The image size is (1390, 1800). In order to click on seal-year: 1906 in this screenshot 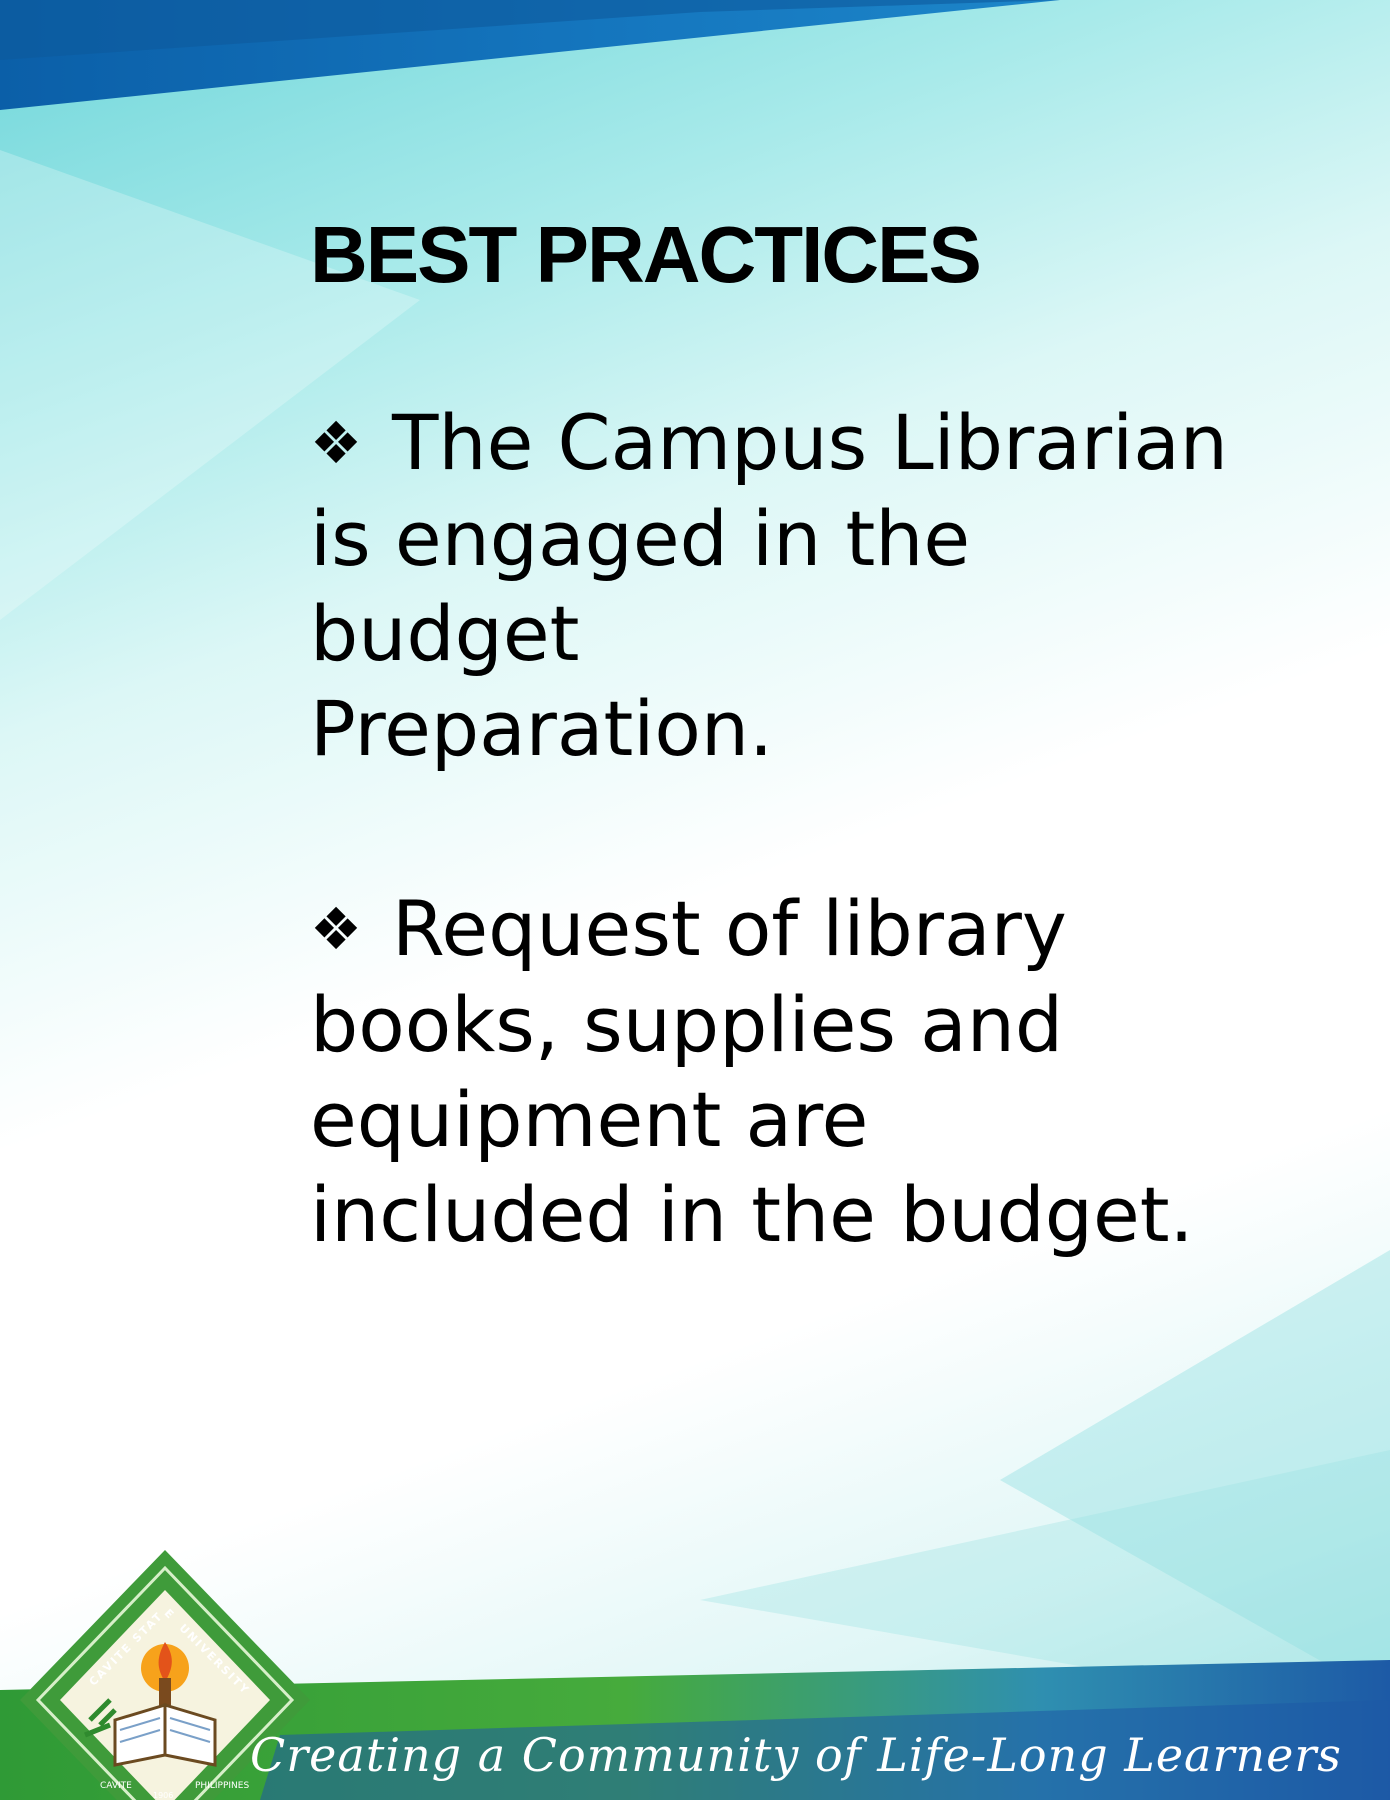, I will do `click(163, 1795)`.